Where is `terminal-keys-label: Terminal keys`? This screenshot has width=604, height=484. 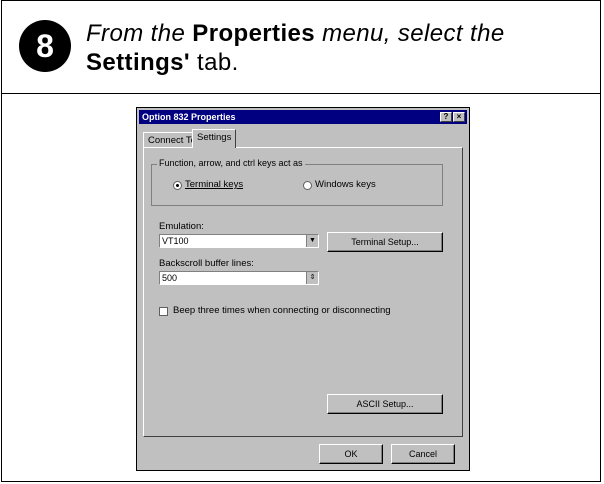 terminal-keys-label: Terminal keys is located at coordinates (214, 184).